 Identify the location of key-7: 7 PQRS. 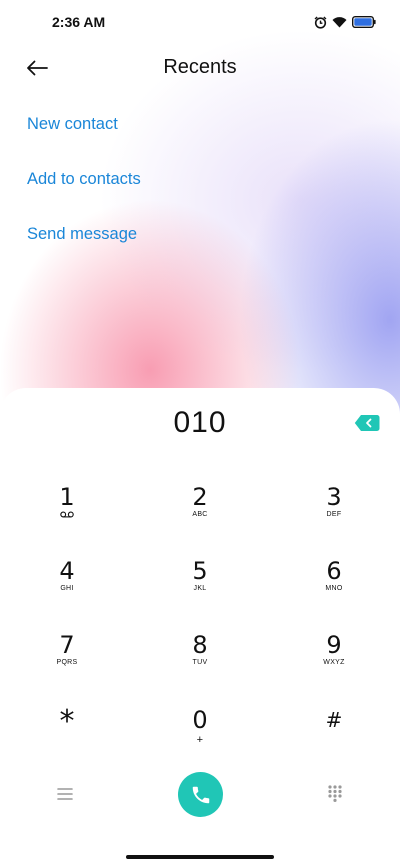
(67, 662).